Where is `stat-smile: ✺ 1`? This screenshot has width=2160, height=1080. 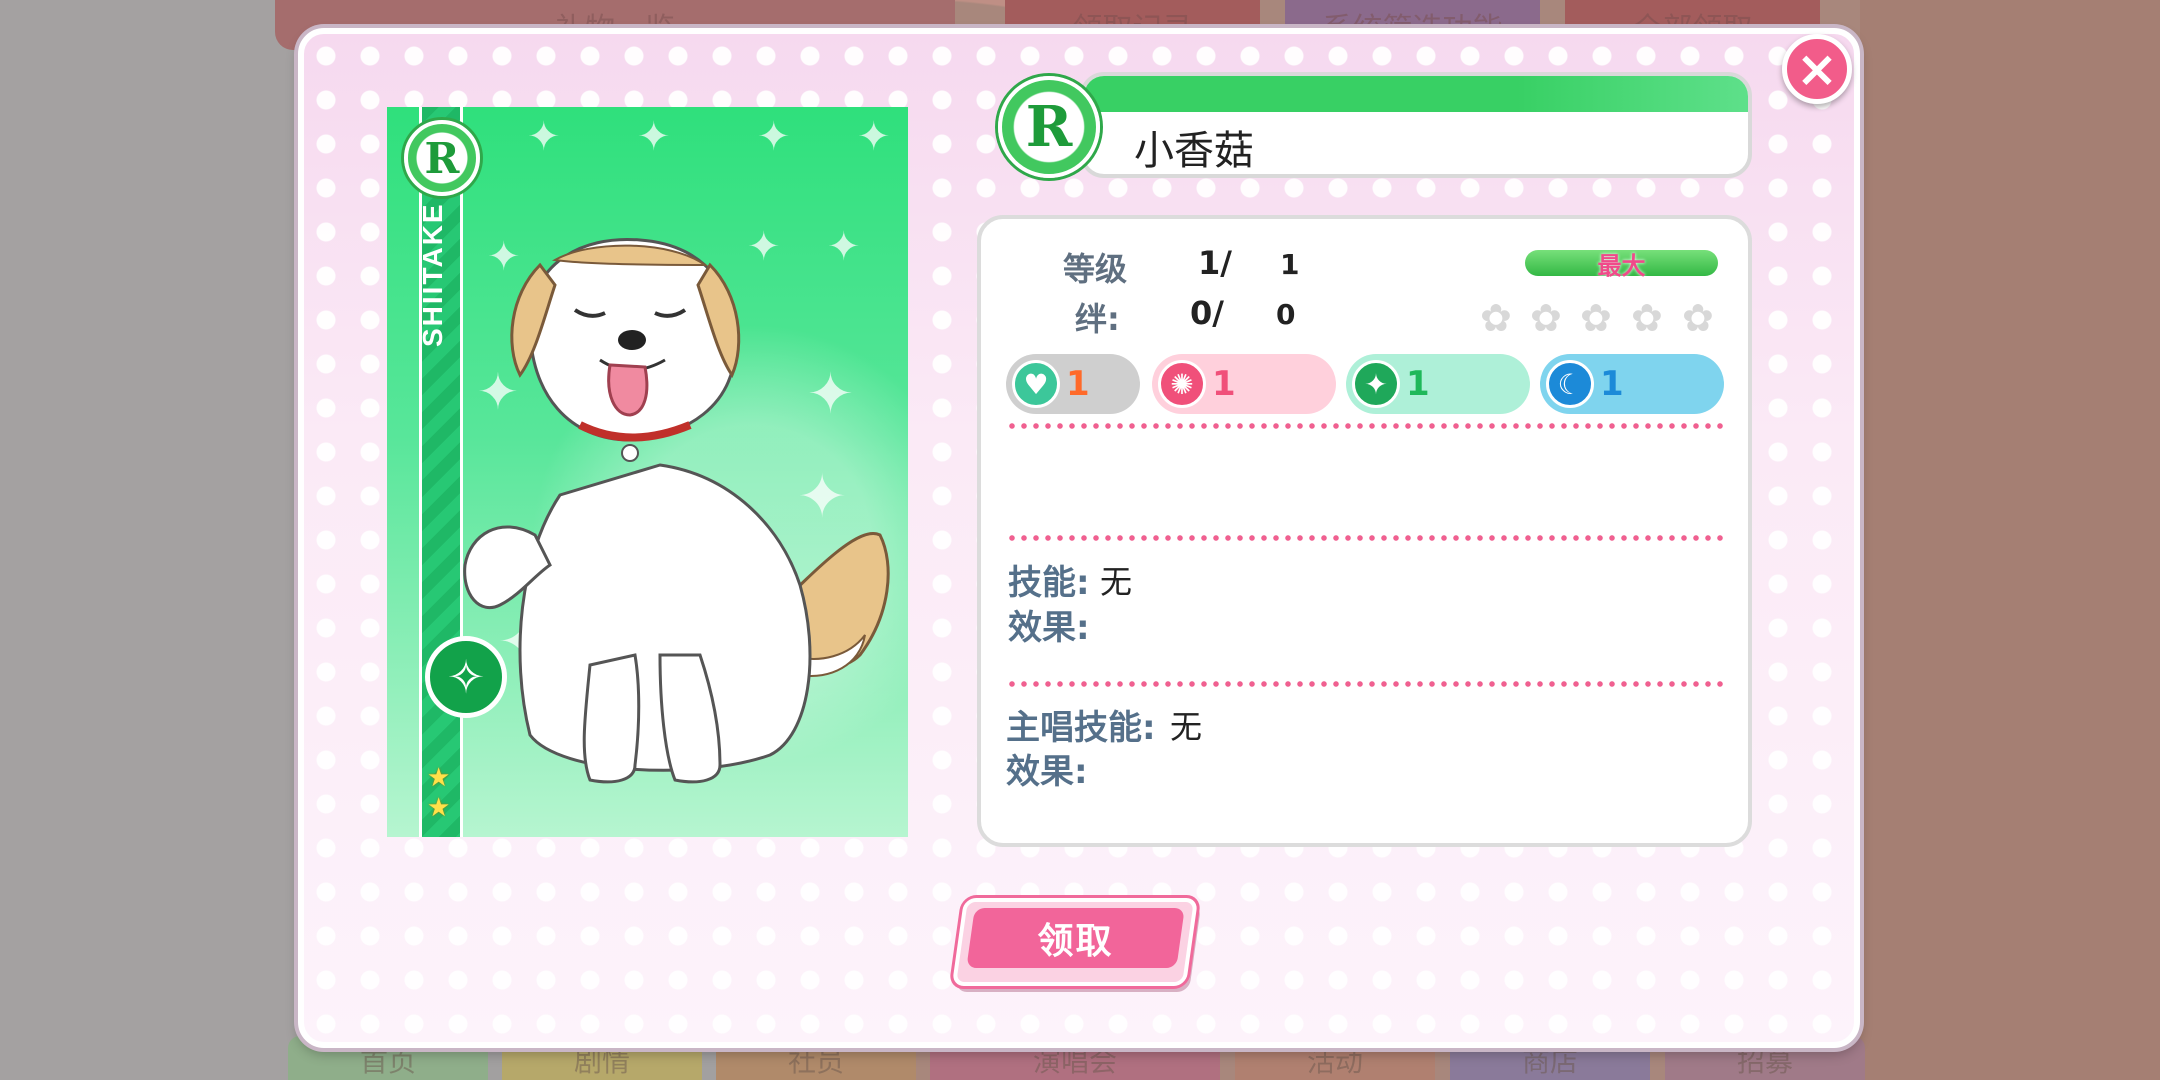 stat-smile: ✺ 1 is located at coordinates (1244, 384).